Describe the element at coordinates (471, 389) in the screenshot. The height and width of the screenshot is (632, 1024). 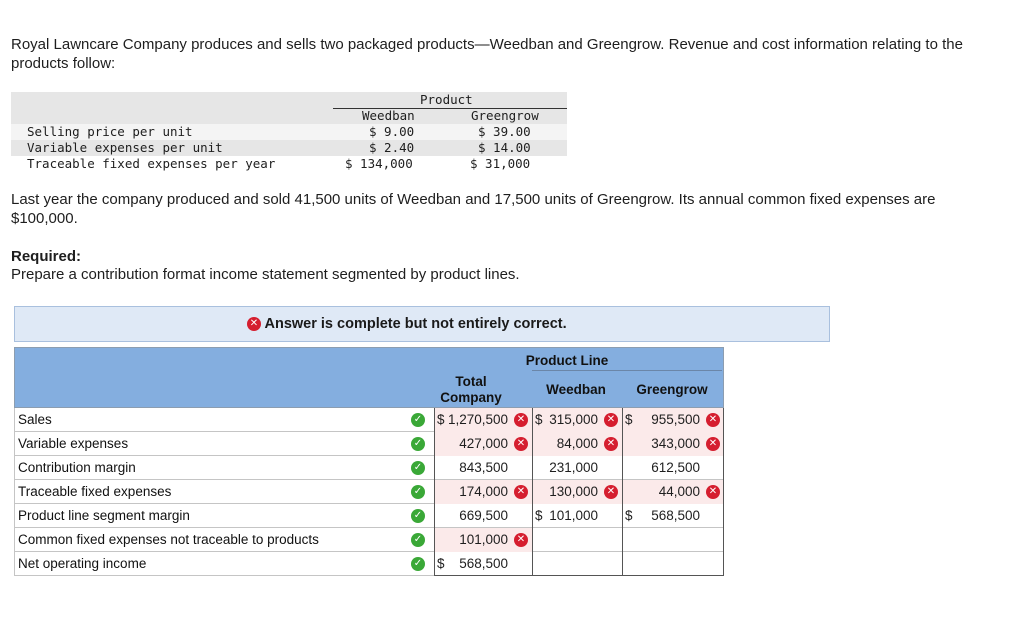
I see `header-total-company: Total Company` at that location.